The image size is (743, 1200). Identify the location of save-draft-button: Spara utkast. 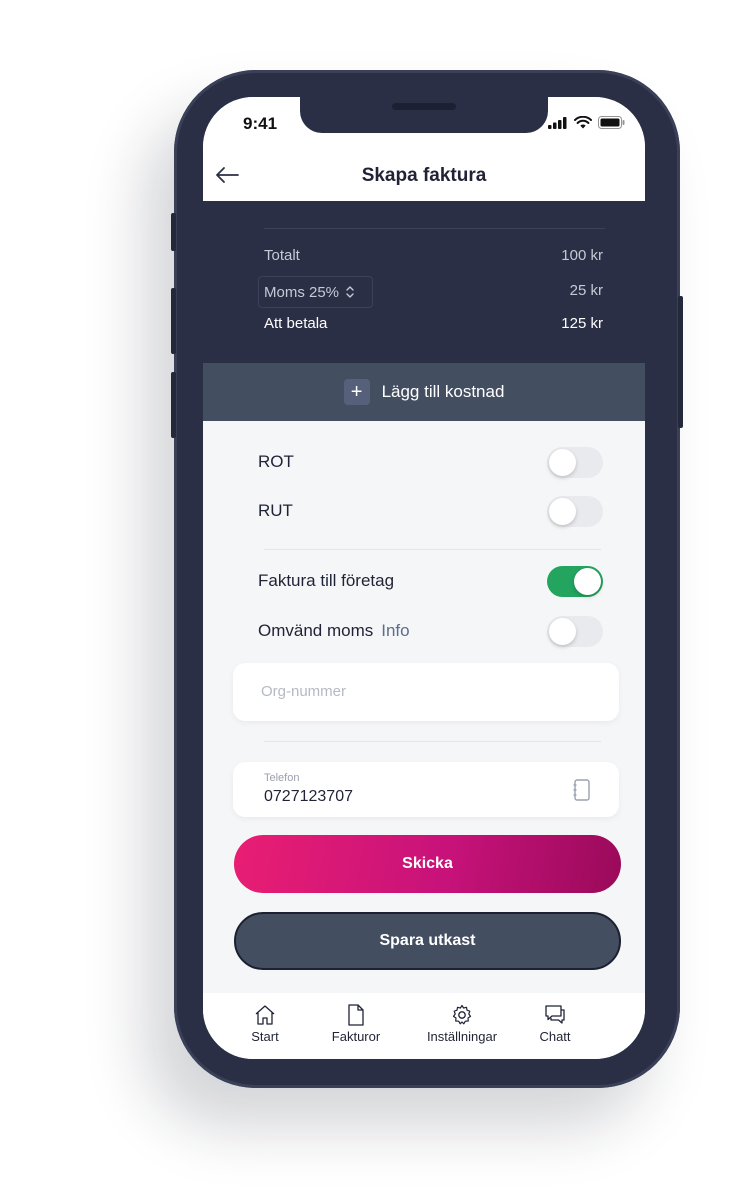
(427, 941).